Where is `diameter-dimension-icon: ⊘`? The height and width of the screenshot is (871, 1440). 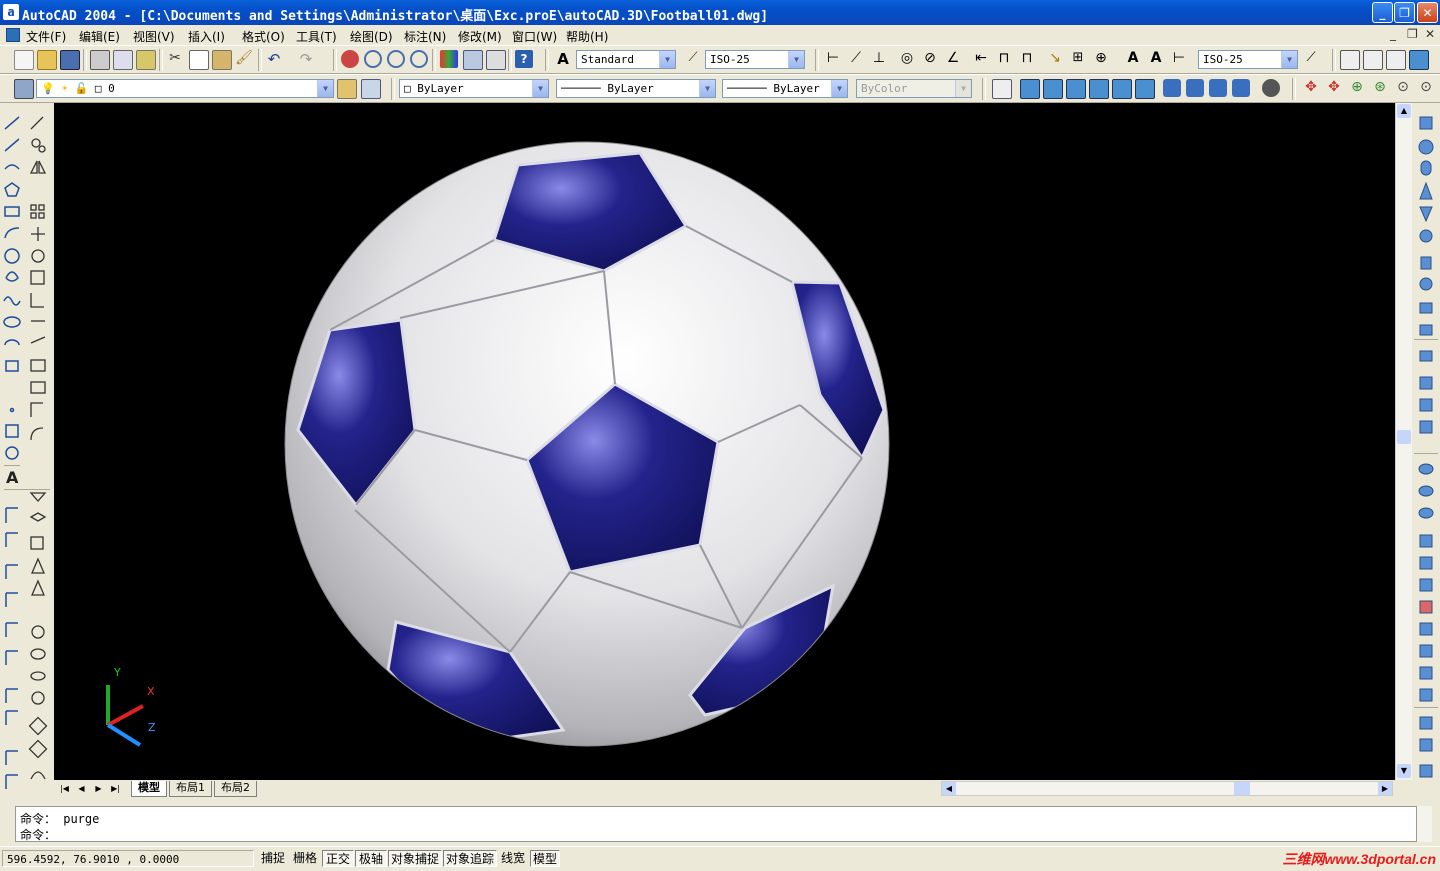 diameter-dimension-icon: ⊘ is located at coordinates (930, 59).